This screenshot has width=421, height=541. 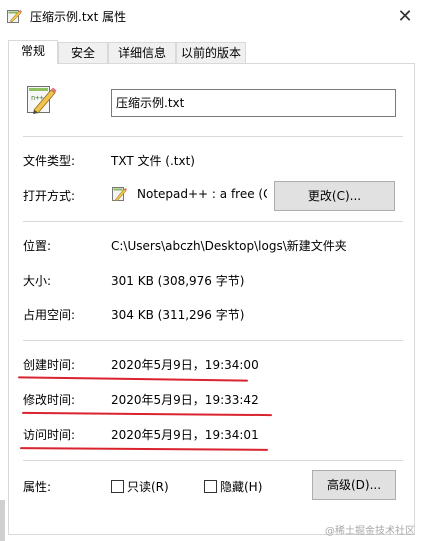 What do you see at coordinates (49, 435) in the screenshot?
I see `accessed-label: 访问时间:` at bounding box center [49, 435].